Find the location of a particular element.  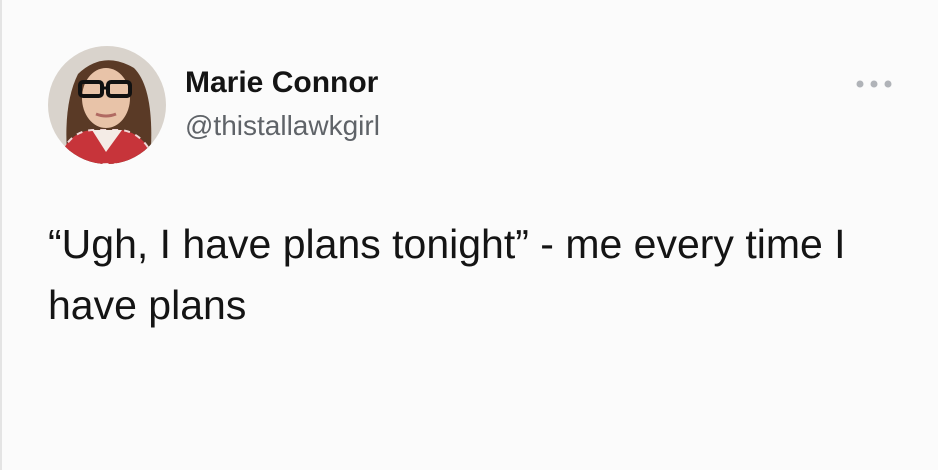

more-options-button is located at coordinates (874, 84).